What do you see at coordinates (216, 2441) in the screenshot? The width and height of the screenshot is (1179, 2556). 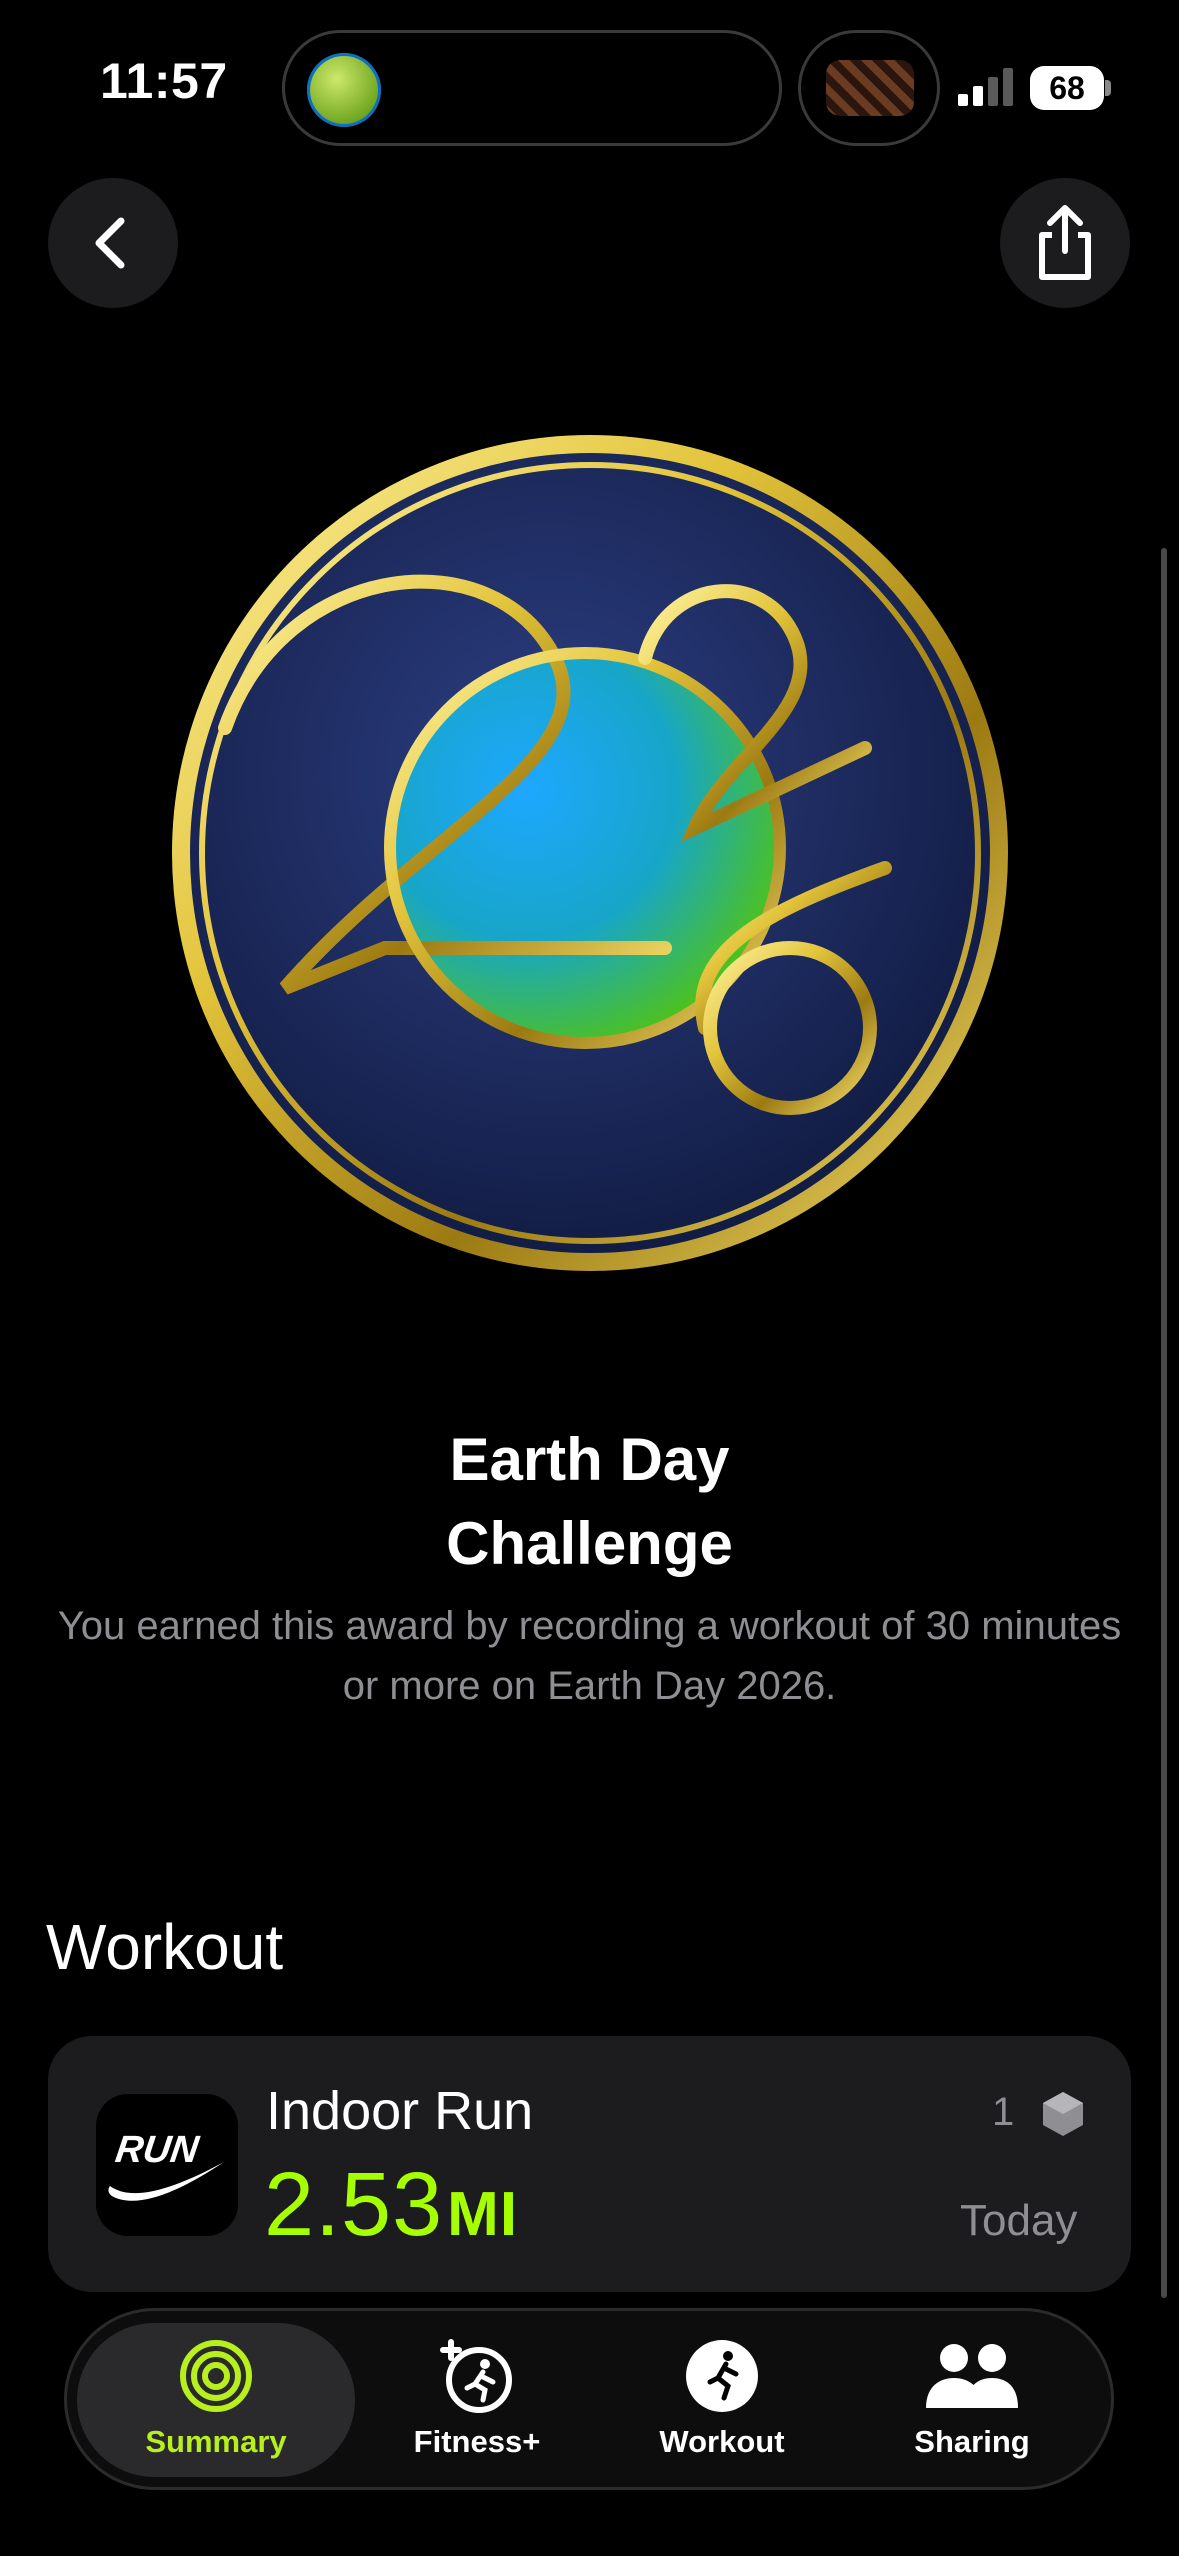 I see `tab-summary-label: Summary` at bounding box center [216, 2441].